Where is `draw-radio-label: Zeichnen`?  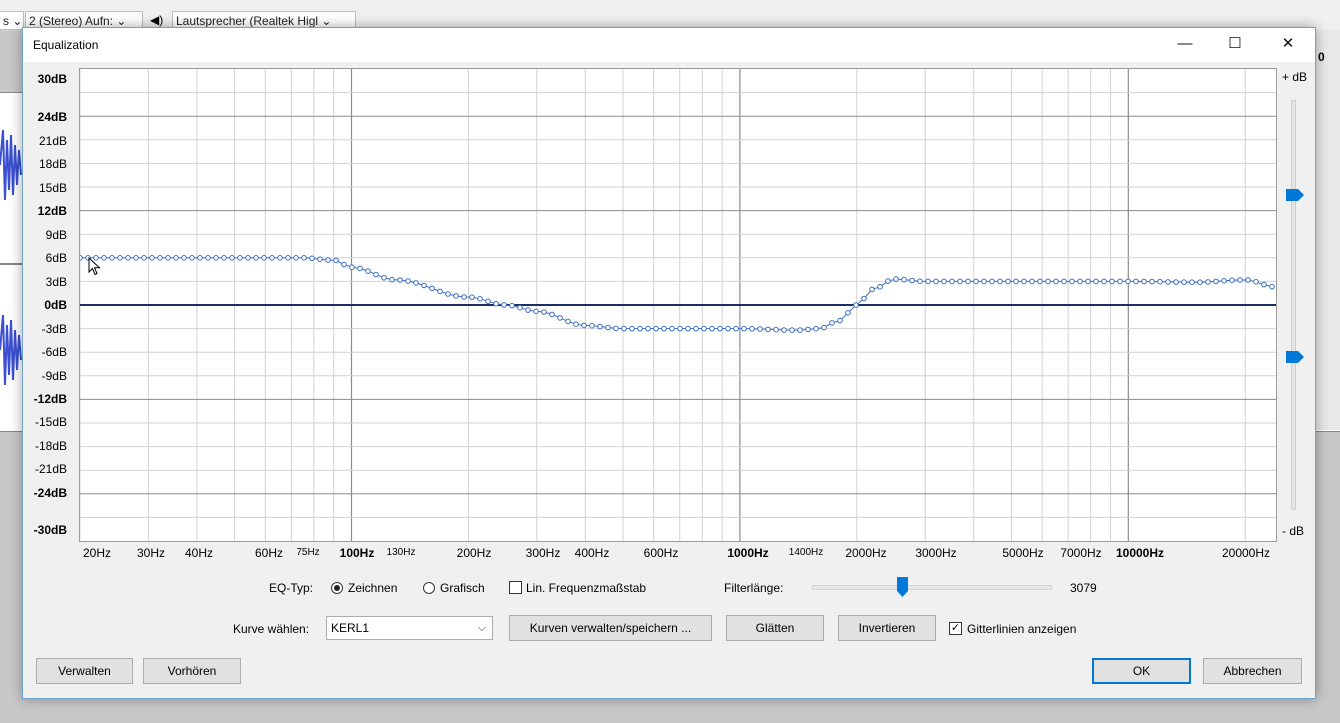
draw-radio-label: Zeichnen is located at coordinates (372, 588).